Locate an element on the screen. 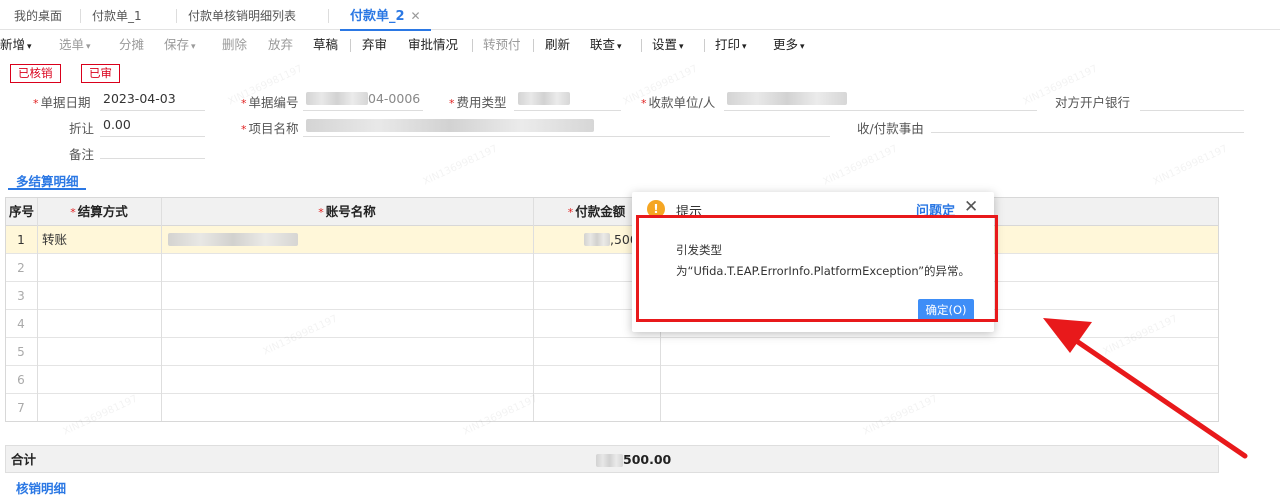 This screenshot has height=495, width=1280. print-button: 打印 ▾ is located at coordinates (731, 45).